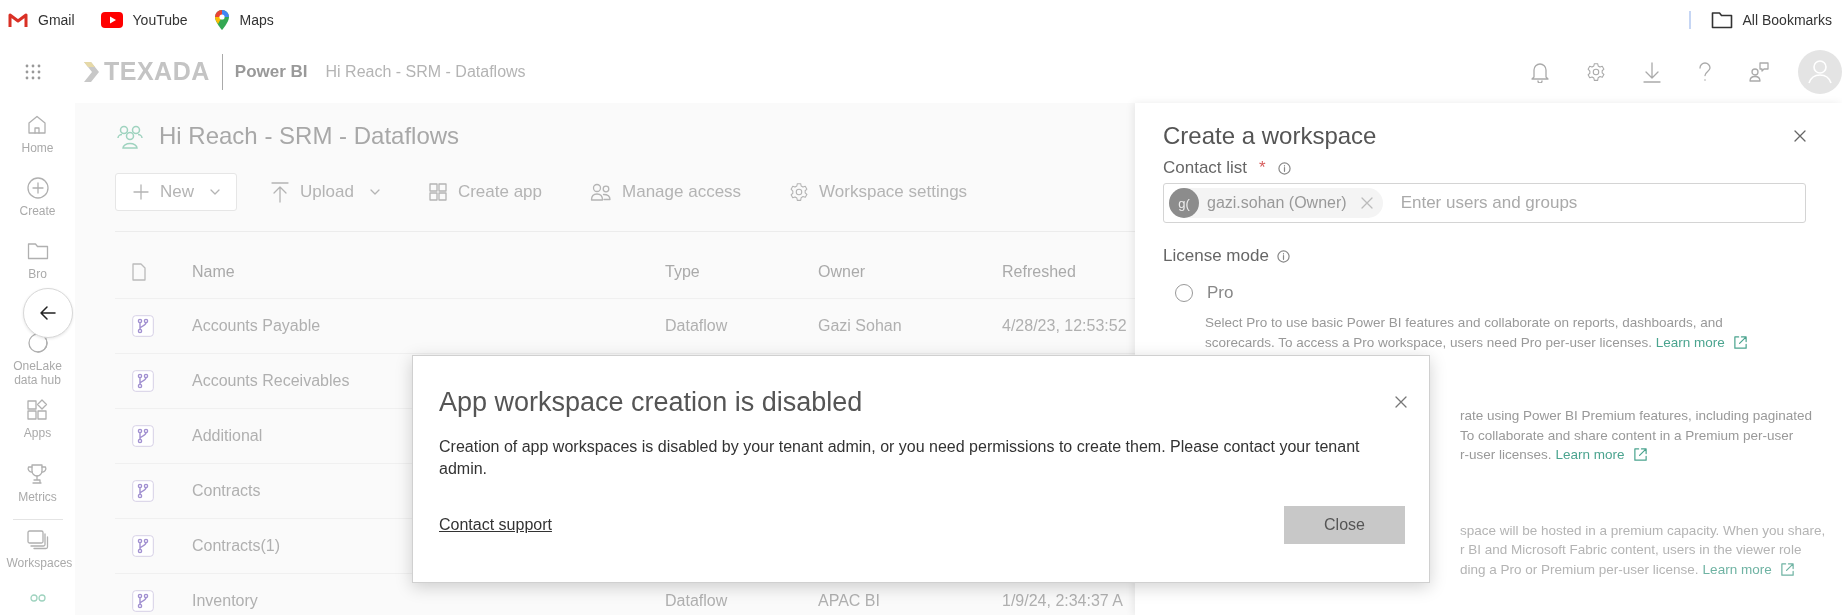  What do you see at coordinates (271, 71) in the screenshot?
I see `product-name: Power BI` at bounding box center [271, 71].